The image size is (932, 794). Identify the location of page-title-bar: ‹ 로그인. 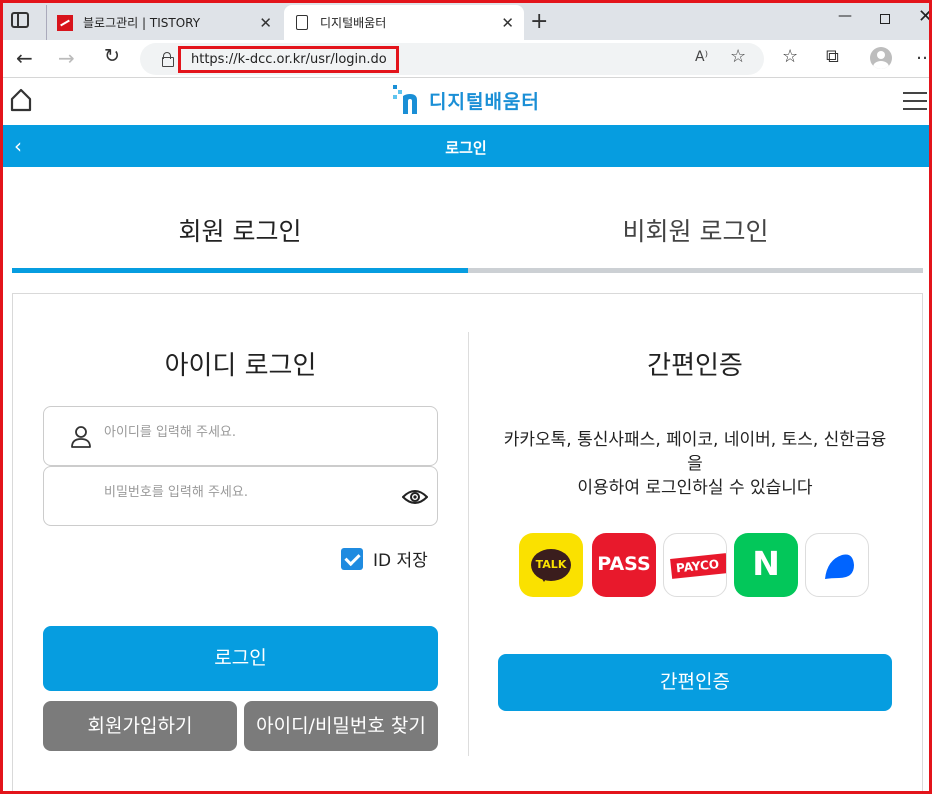
(466, 146).